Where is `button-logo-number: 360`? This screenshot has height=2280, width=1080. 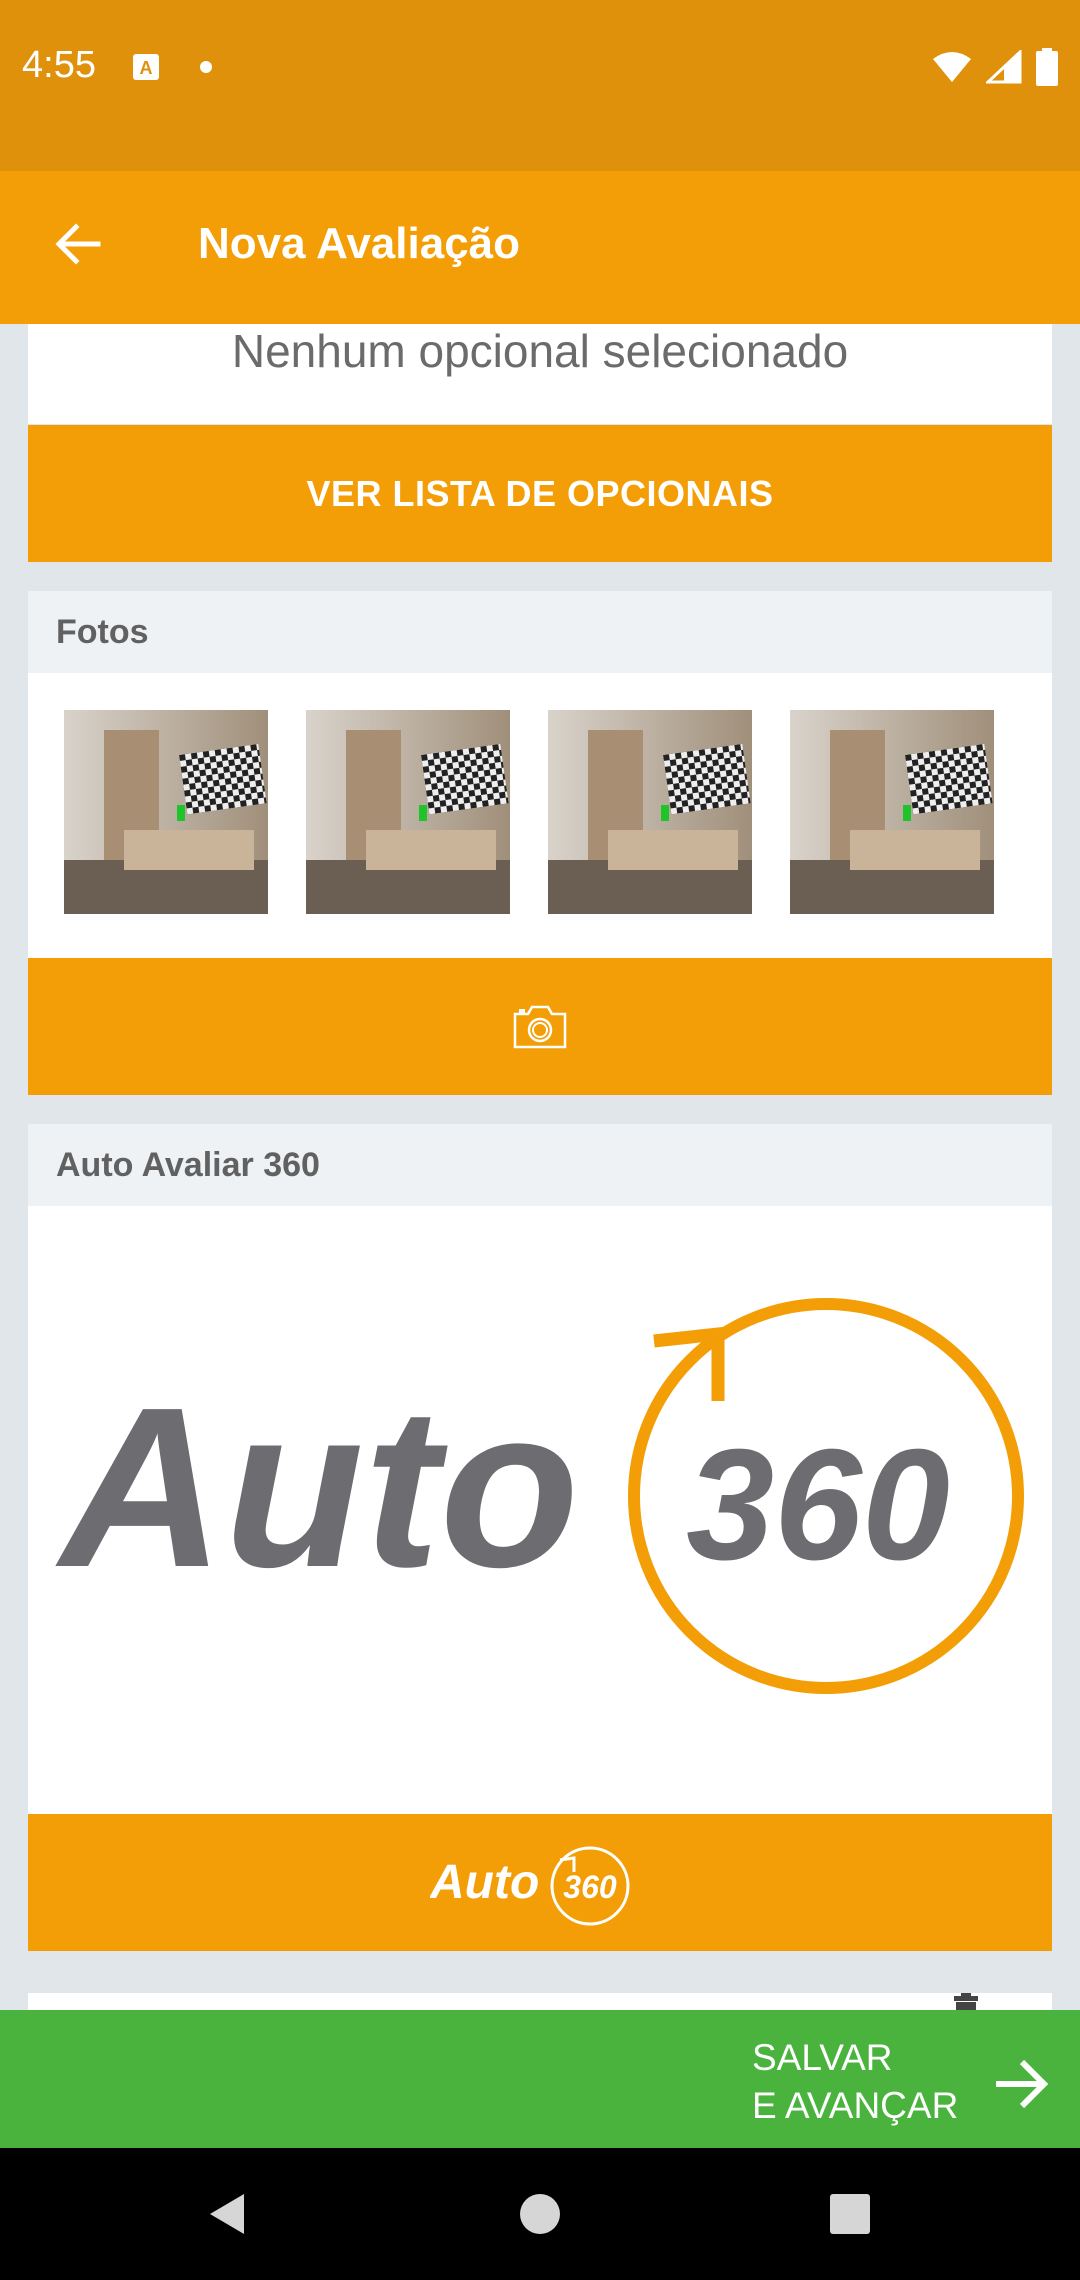
button-logo-number: 360 is located at coordinates (590, 1887).